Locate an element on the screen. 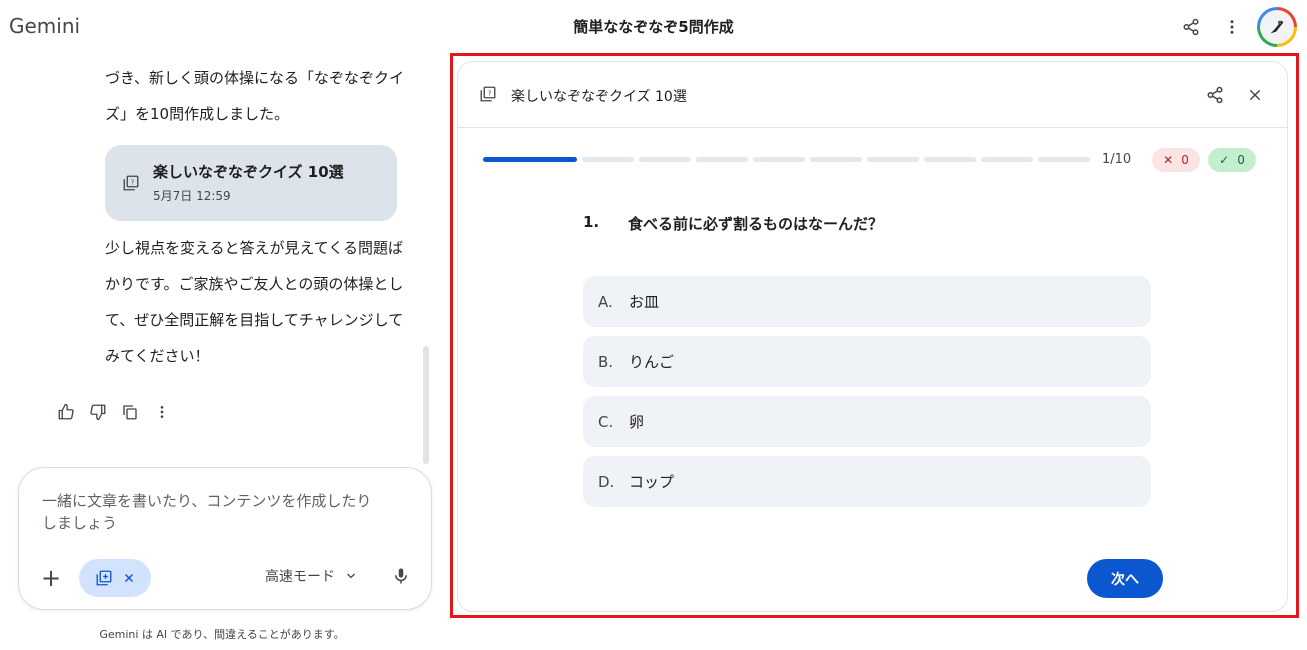 Image resolution: width=1307 pixels, height=650 pixels. avatar is located at coordinates (1277, 27).